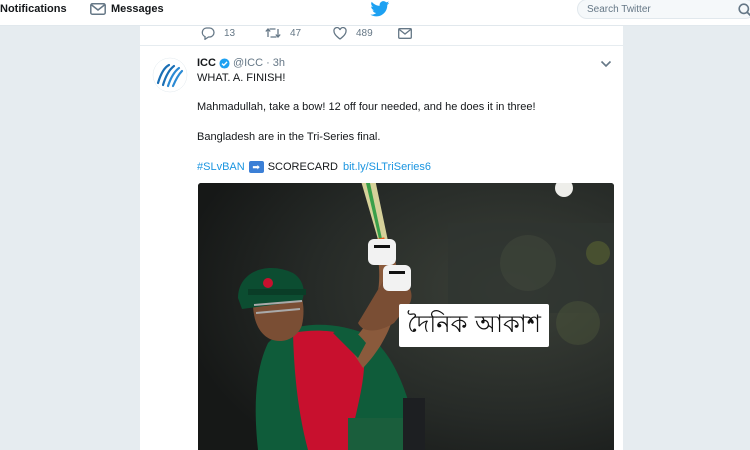 The width and height of the screenshot is (750, 450). I want to click on avatar, so click(170, 75).